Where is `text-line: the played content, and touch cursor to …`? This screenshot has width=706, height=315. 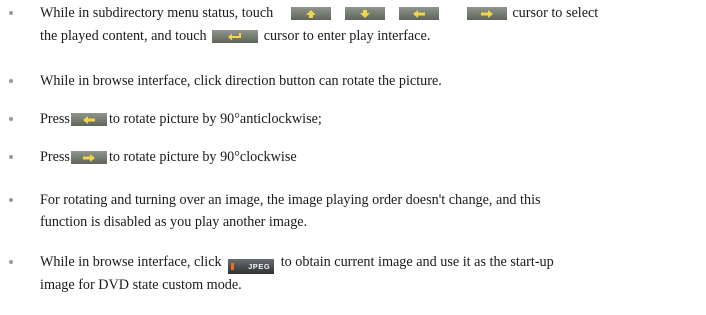 text-line: the played content, and touch cursor to … is located at coordinates (372, 36).